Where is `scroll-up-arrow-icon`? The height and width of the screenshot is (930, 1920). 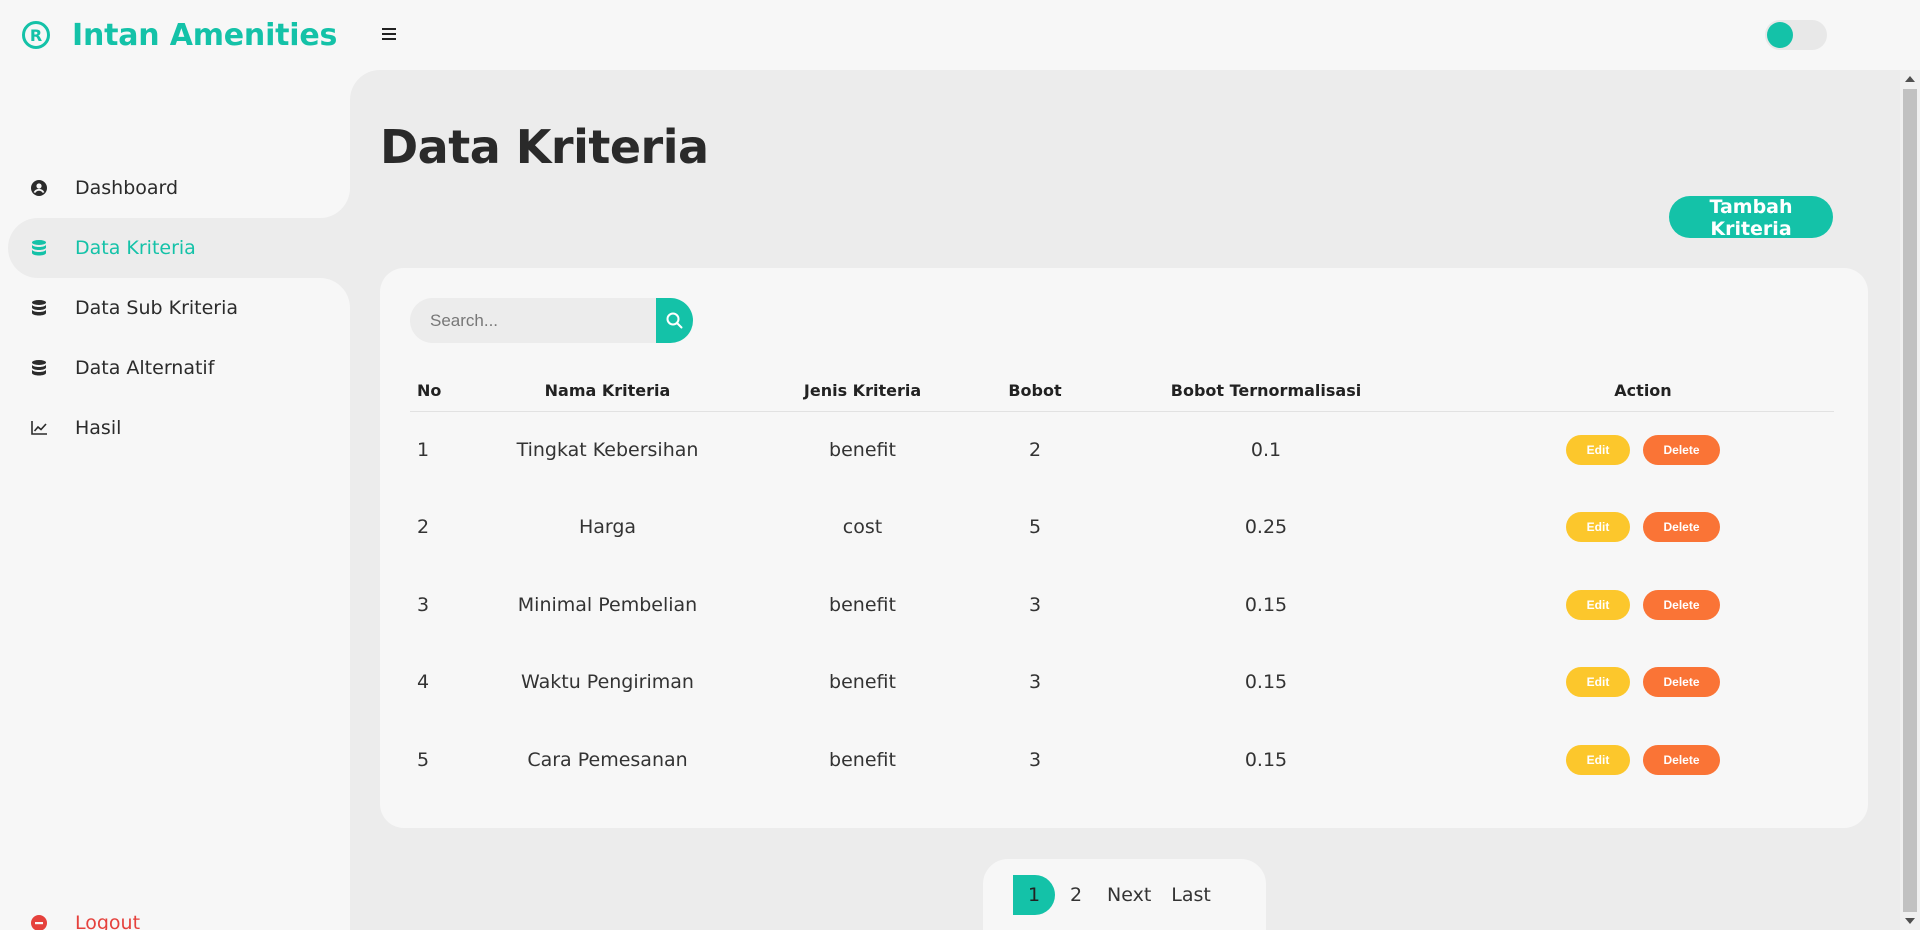 scroll-up-arrow-icon is located at coordinates (1910, 79).